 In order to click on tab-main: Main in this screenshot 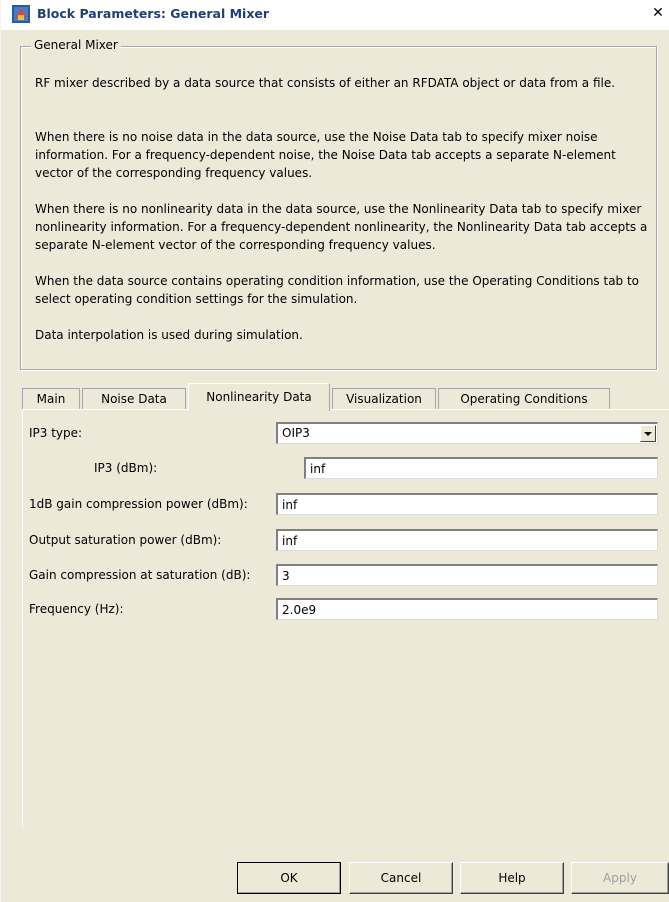, I will do `click(51, 399)`.